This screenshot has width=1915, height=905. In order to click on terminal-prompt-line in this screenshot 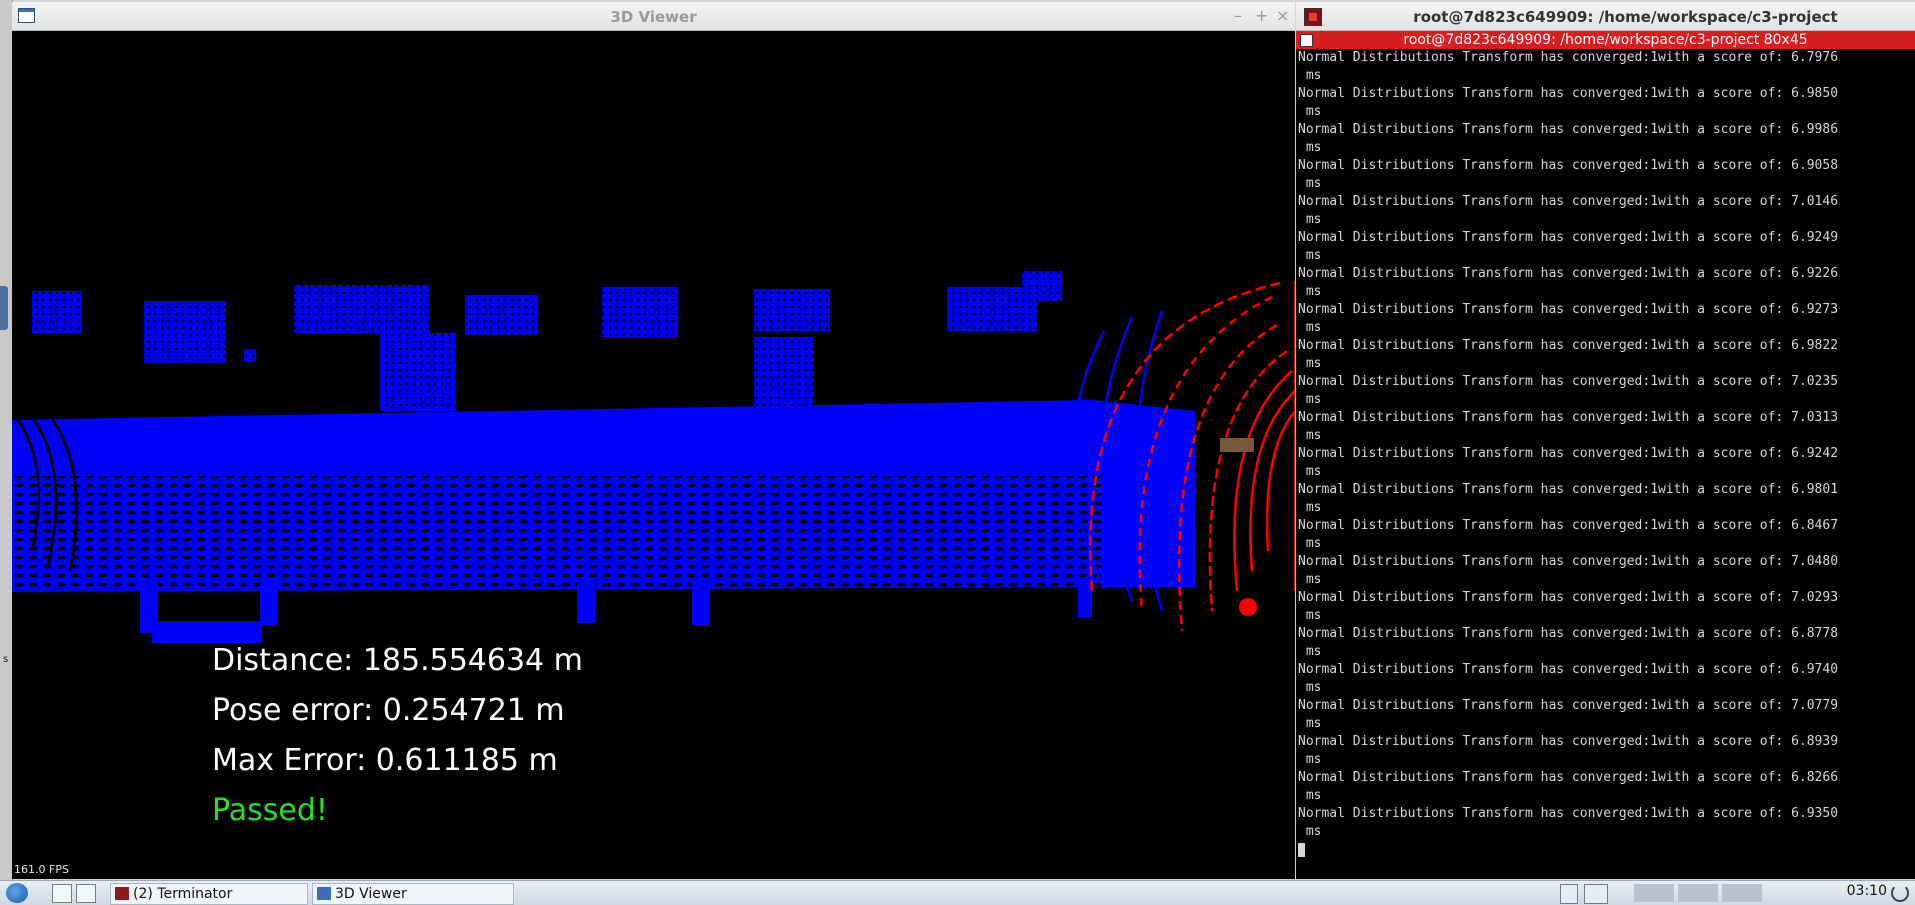, I will do `click(1606, 850)`.